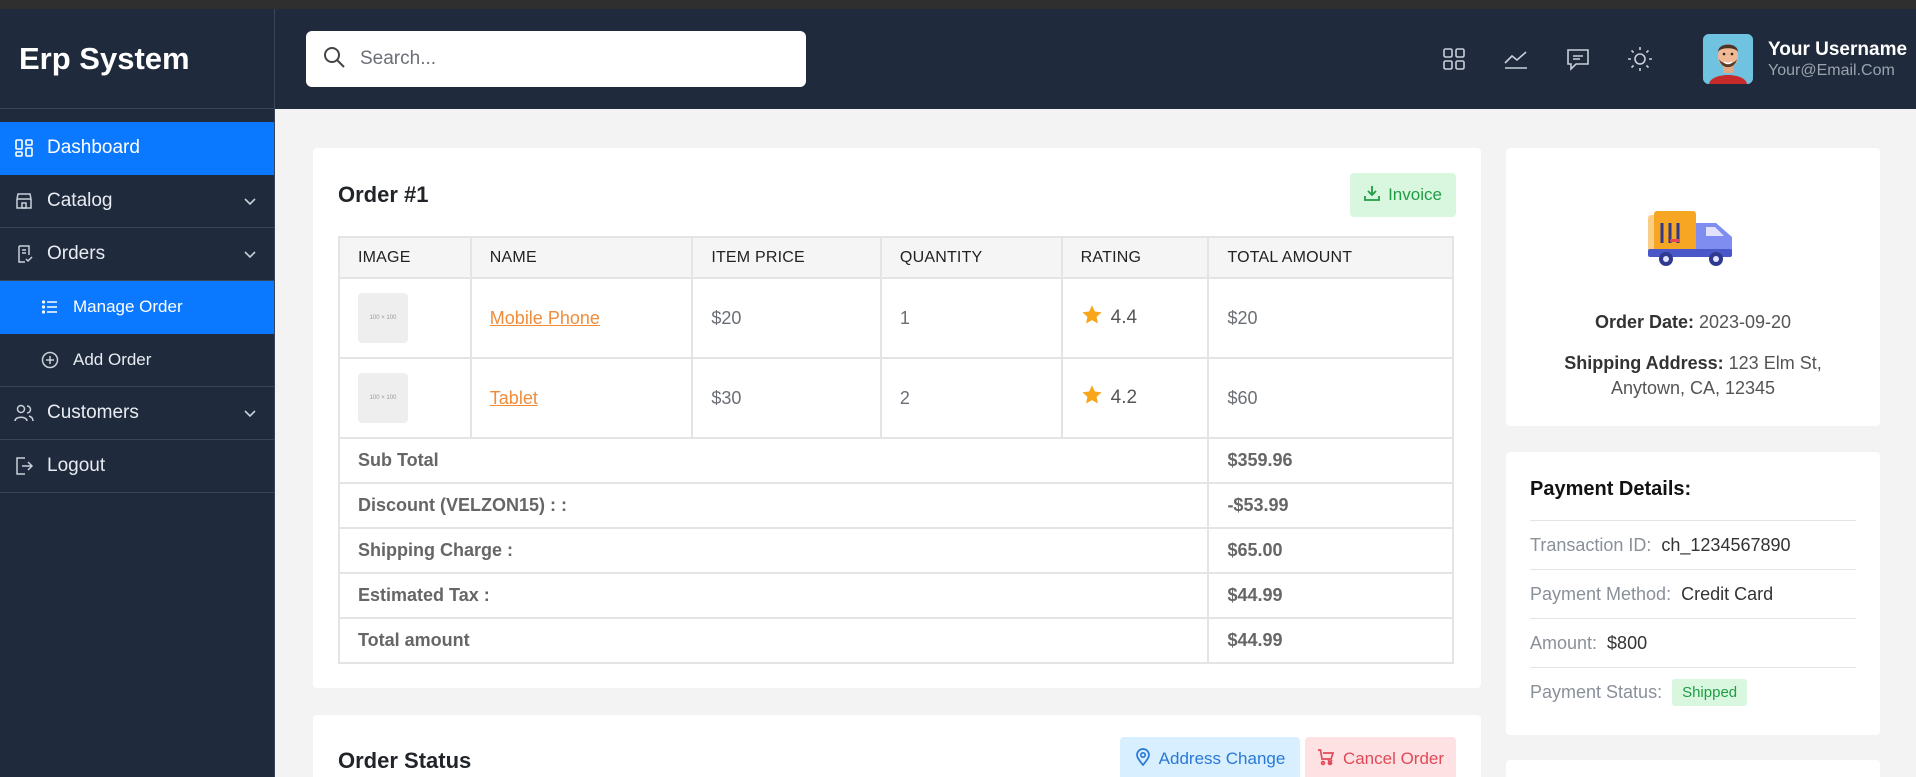 This screenshot has height=777, width=1916. Describe the element at coordinates (50, 307) in the screenshot. I see `list-icon` at that location.